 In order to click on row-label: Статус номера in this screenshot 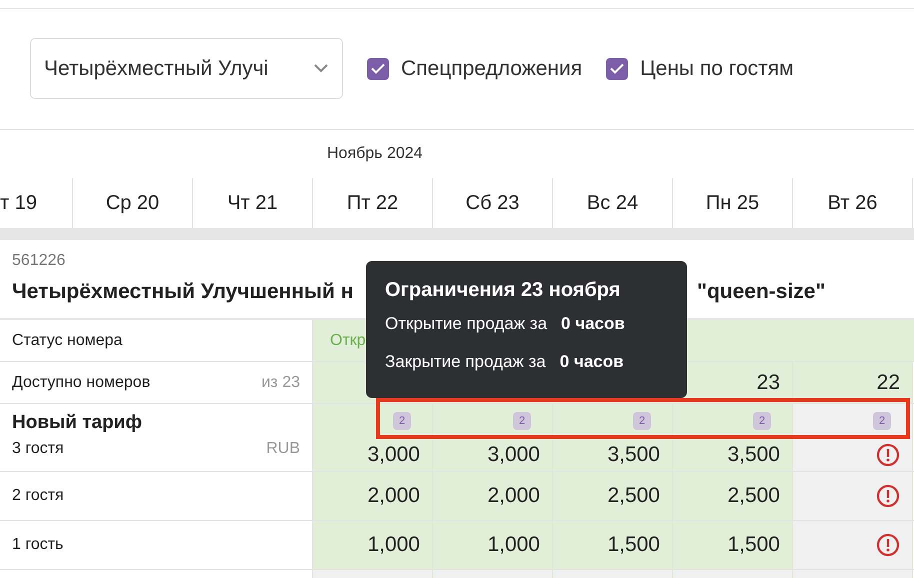, I will do `click(67, 341)`.